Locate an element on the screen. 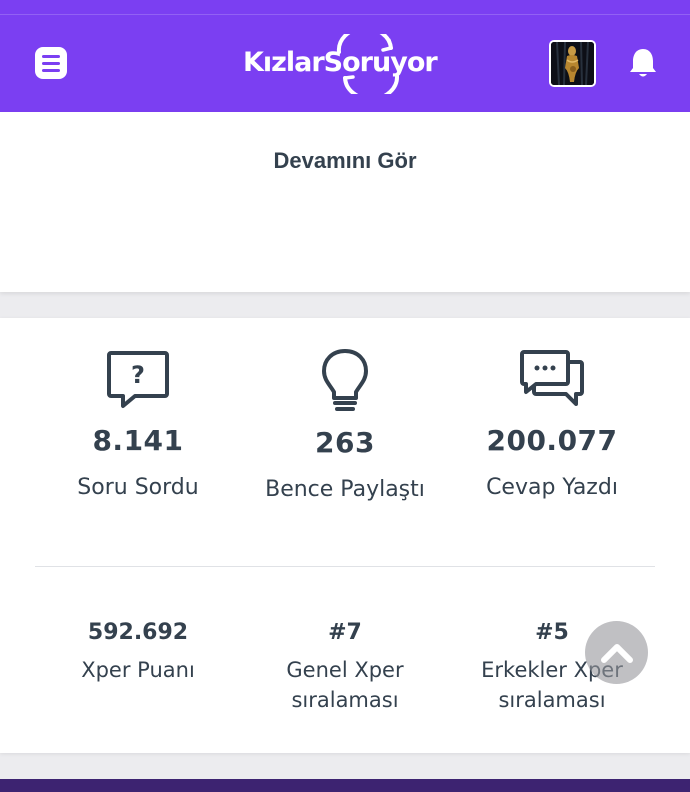 This screenshot has height=792, width=690. user-avatar is located at coordinates (572, 63).